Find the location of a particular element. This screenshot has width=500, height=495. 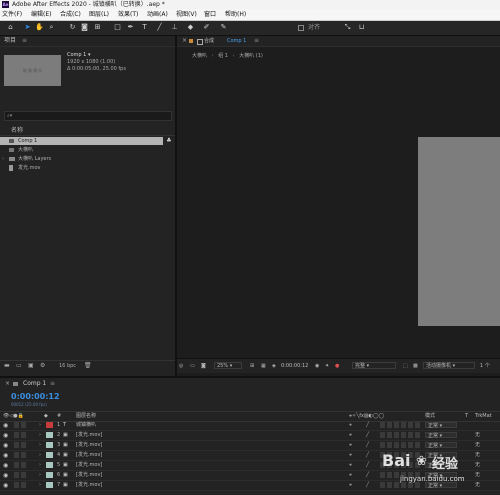

selection-arrow-icon: ➤ is located at coordinates (27, 27).